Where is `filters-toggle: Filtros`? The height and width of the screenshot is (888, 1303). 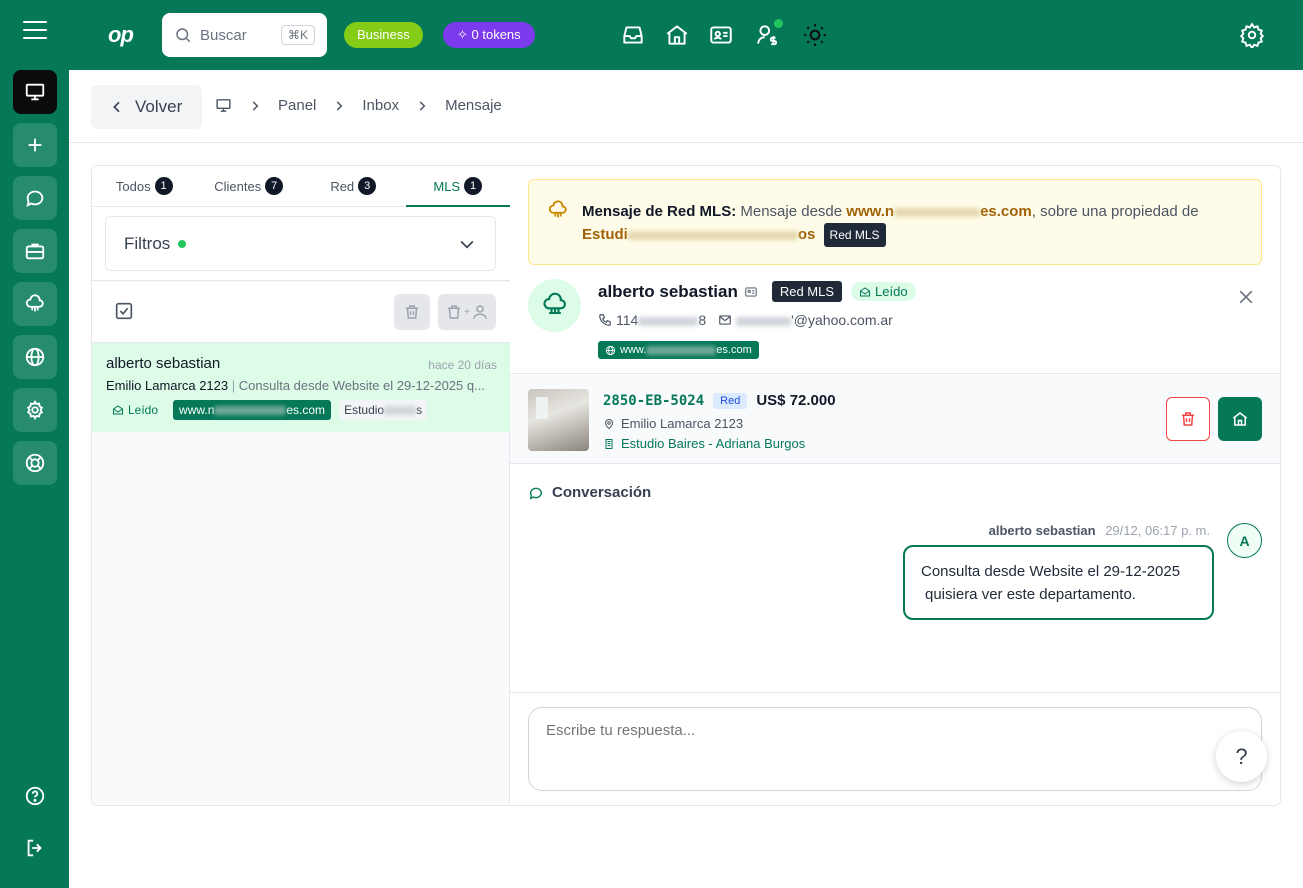
filters-toggle: Filtros is located at coordinates (300, 243).